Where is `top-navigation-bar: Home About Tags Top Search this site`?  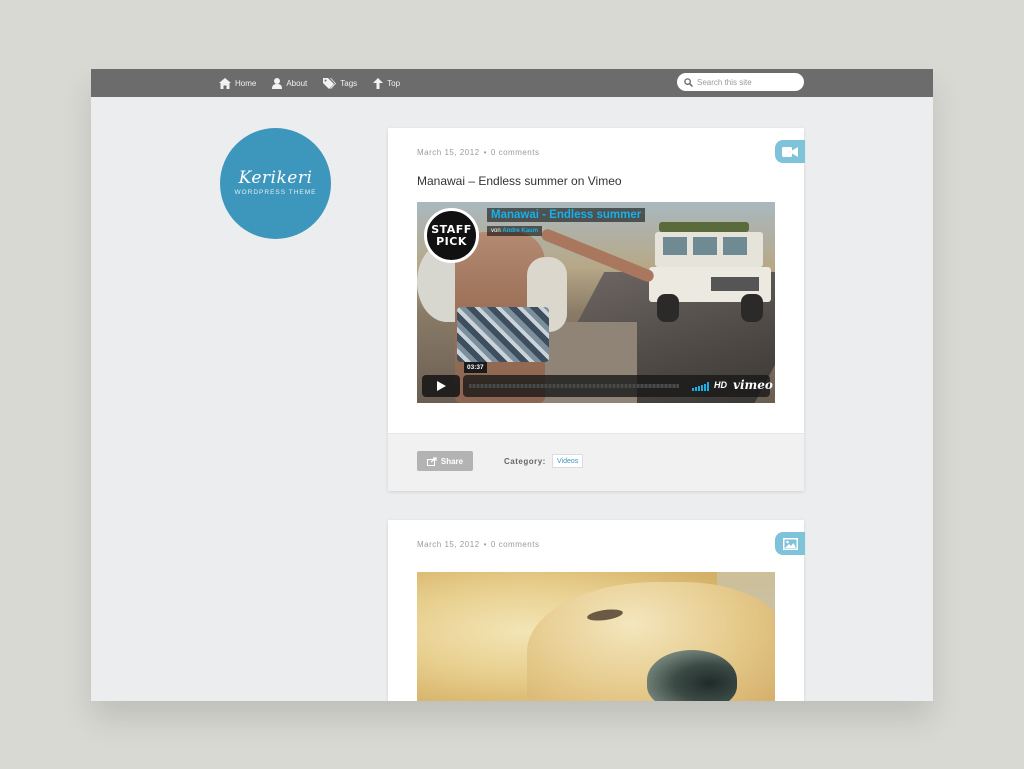
top-navigation-bar: Home About Tags Top Search this site is located at coordinates (512, 83).